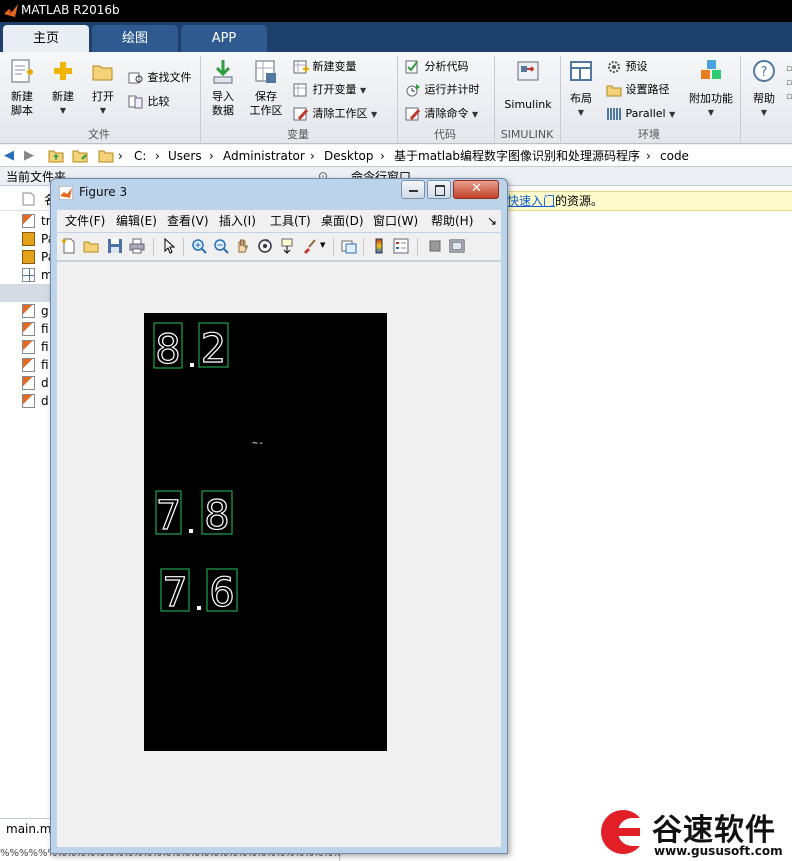  I want to click on layout-button: 布局 ▼, so click(581, 89).